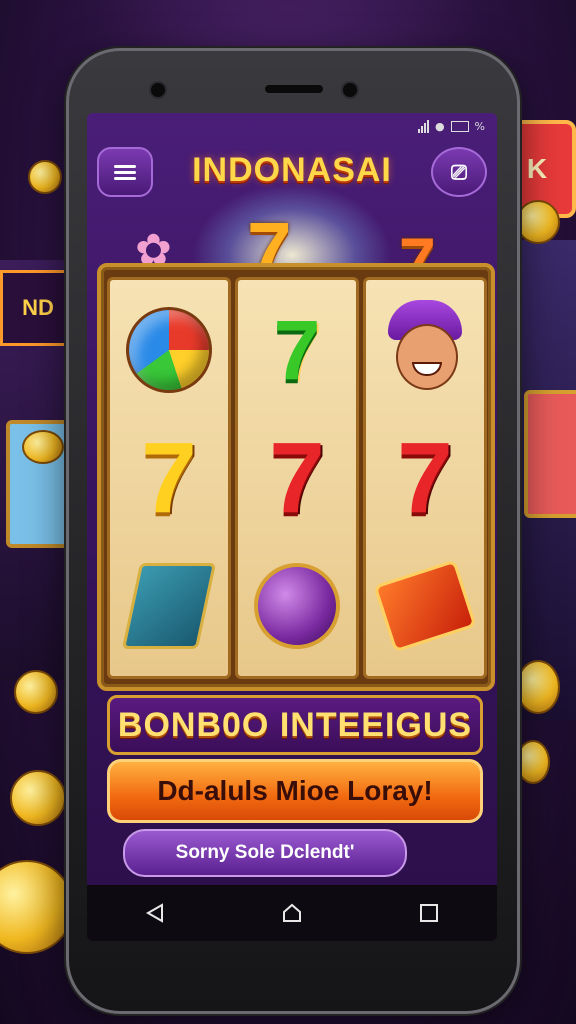 The image size is (576, 1024). What do you see at coordinates (439, 126) in the screenshot?
I see `notification-icon: ●` at bounding box center [439, 126].